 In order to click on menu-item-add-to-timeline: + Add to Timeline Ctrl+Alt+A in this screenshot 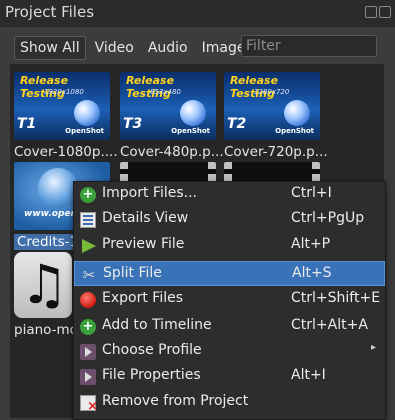, I will do `click(229, 326)`.